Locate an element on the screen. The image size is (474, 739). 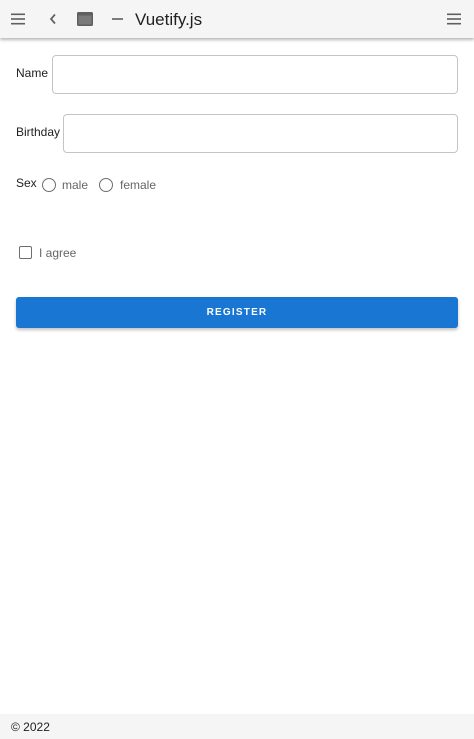
footer-copyright: © 2022 is located at coordinates (30, 727).